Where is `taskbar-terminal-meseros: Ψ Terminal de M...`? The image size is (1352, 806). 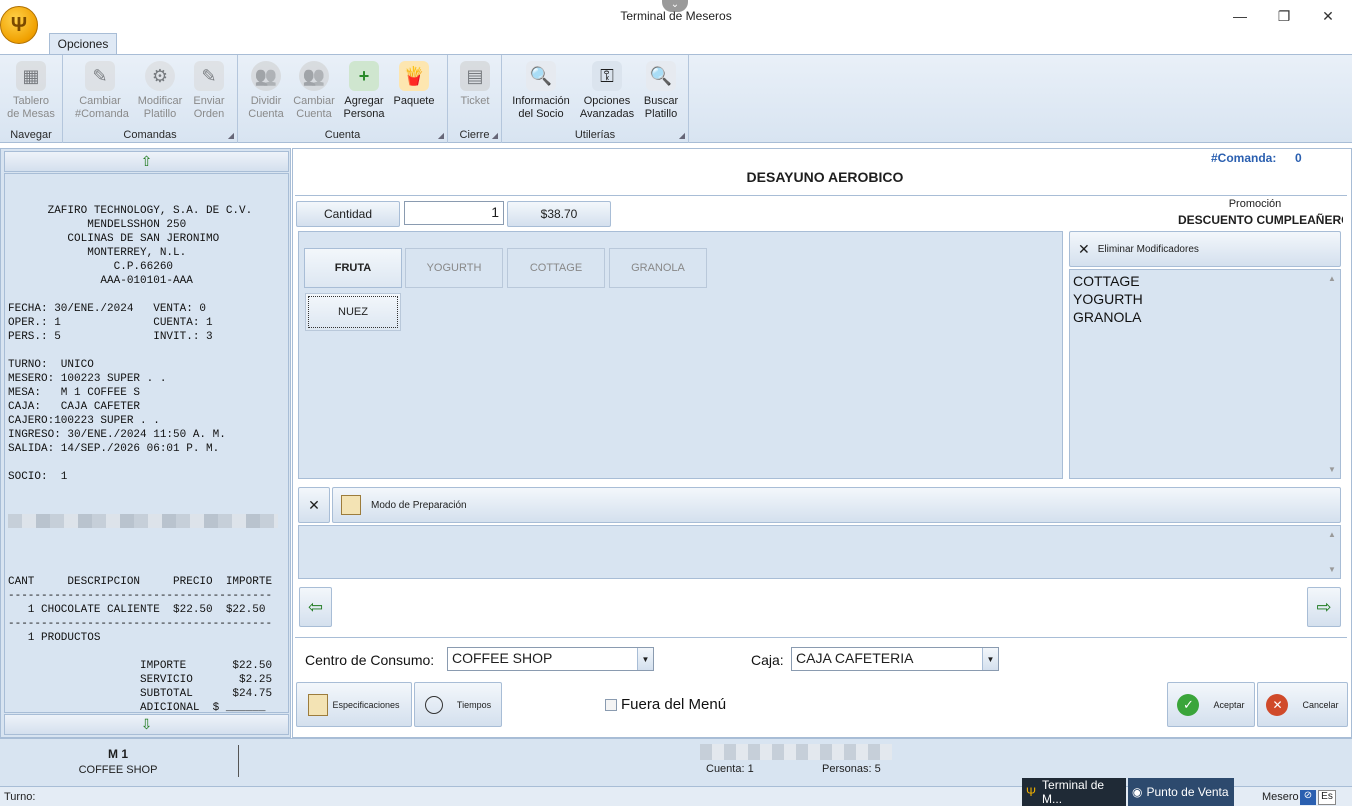
taskbar-terminal-meseros: Ψ Terminal de M... is located at coordinates (1074, 792).